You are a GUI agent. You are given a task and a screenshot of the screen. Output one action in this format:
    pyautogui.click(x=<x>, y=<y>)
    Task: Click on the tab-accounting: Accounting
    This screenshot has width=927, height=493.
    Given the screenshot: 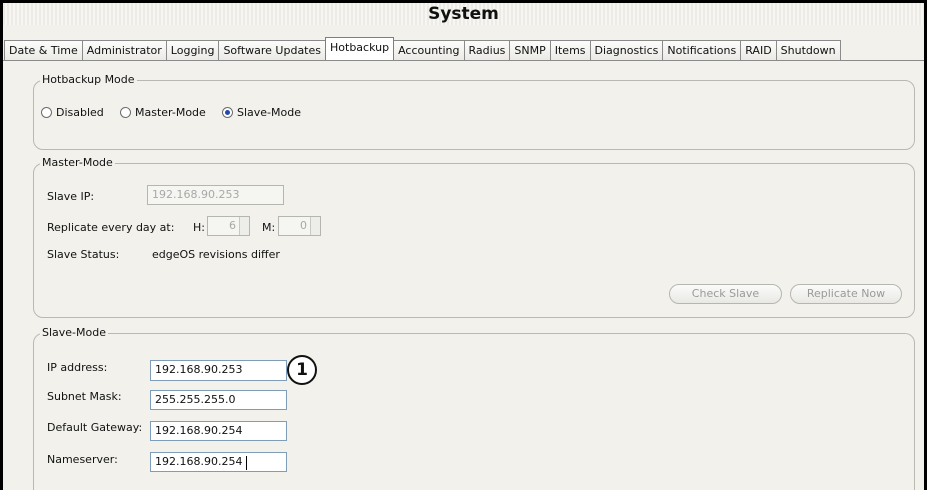 What is the action you would take?
    pyautogui.click(x=429, y=50)
    